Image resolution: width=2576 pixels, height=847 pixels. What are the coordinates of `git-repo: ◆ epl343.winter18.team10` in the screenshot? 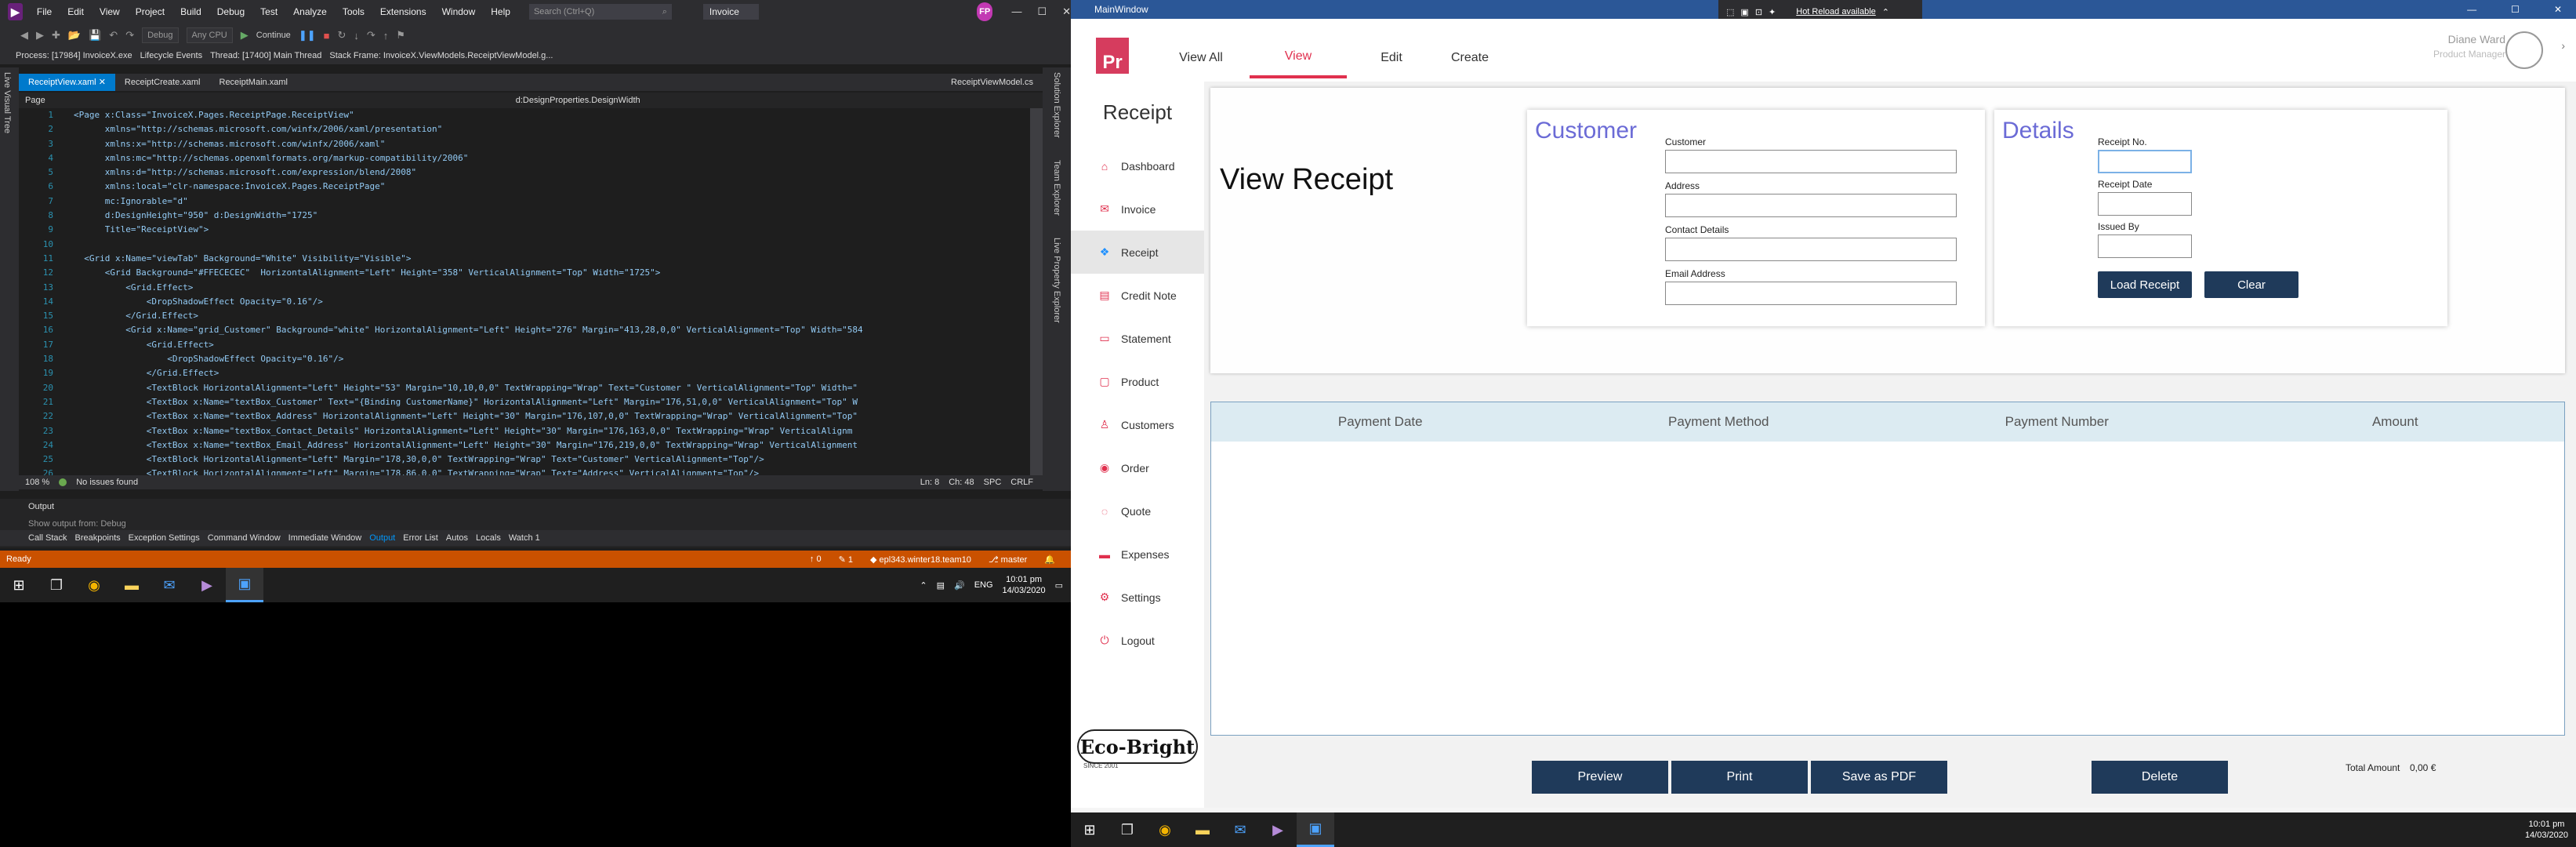 It's located at (920, 559).